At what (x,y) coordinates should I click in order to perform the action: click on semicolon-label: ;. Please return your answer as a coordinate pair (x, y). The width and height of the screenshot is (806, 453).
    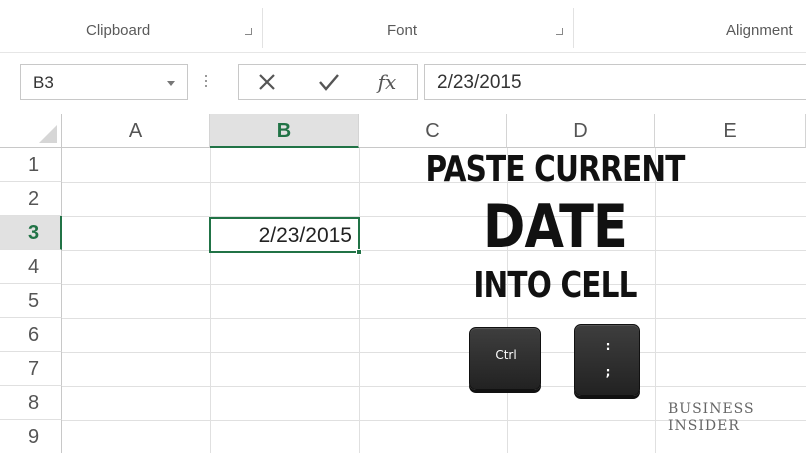
    Looking at the image, I should click on (608, 372).